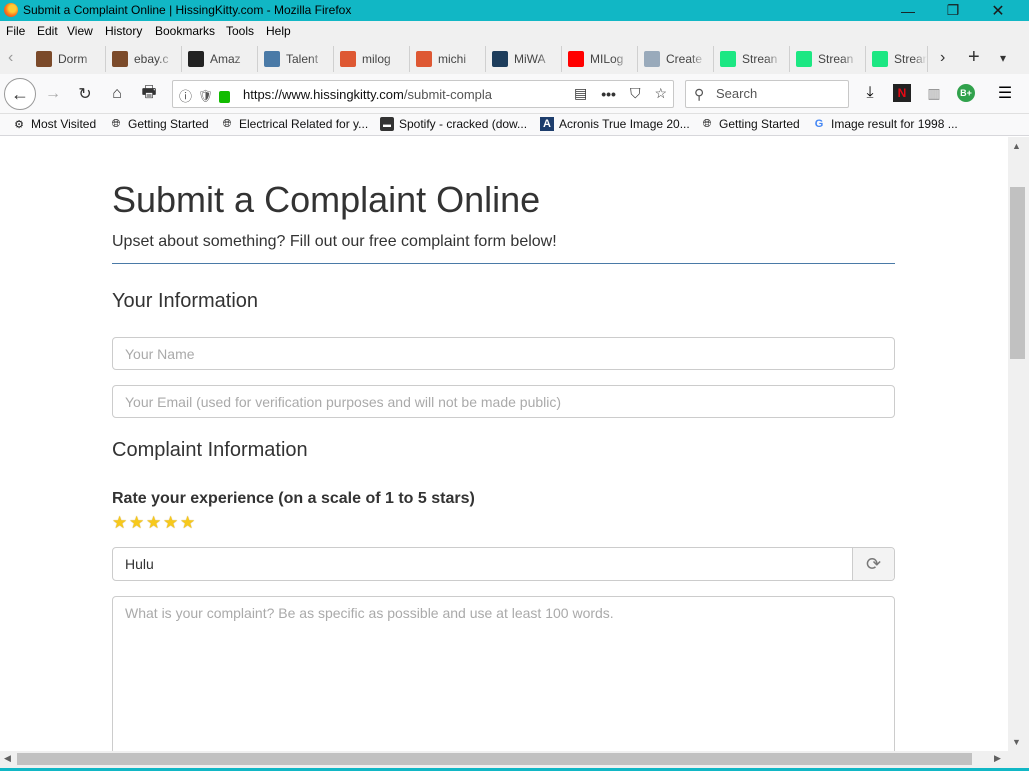 The image size is (1029, 771). Describe the element at coordinates (220, 59) in the screenshot. I see `tab-2: Amaz` at that location.